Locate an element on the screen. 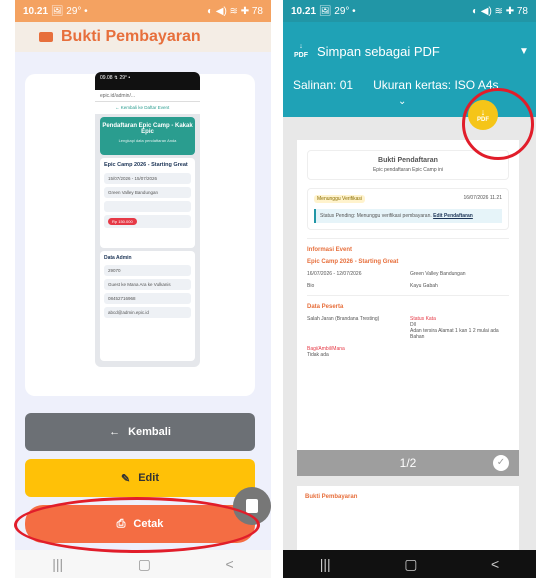 The width and height of the screenshot is (536, 578). preview-reg-sub: Lengkapi data pendaftaran Anda is located at coordinates (147, 140).